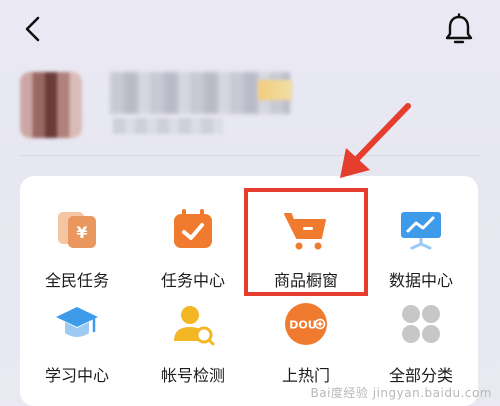 The image size is (500, 406). I want to click on blurred-badge, so click(275, 90).